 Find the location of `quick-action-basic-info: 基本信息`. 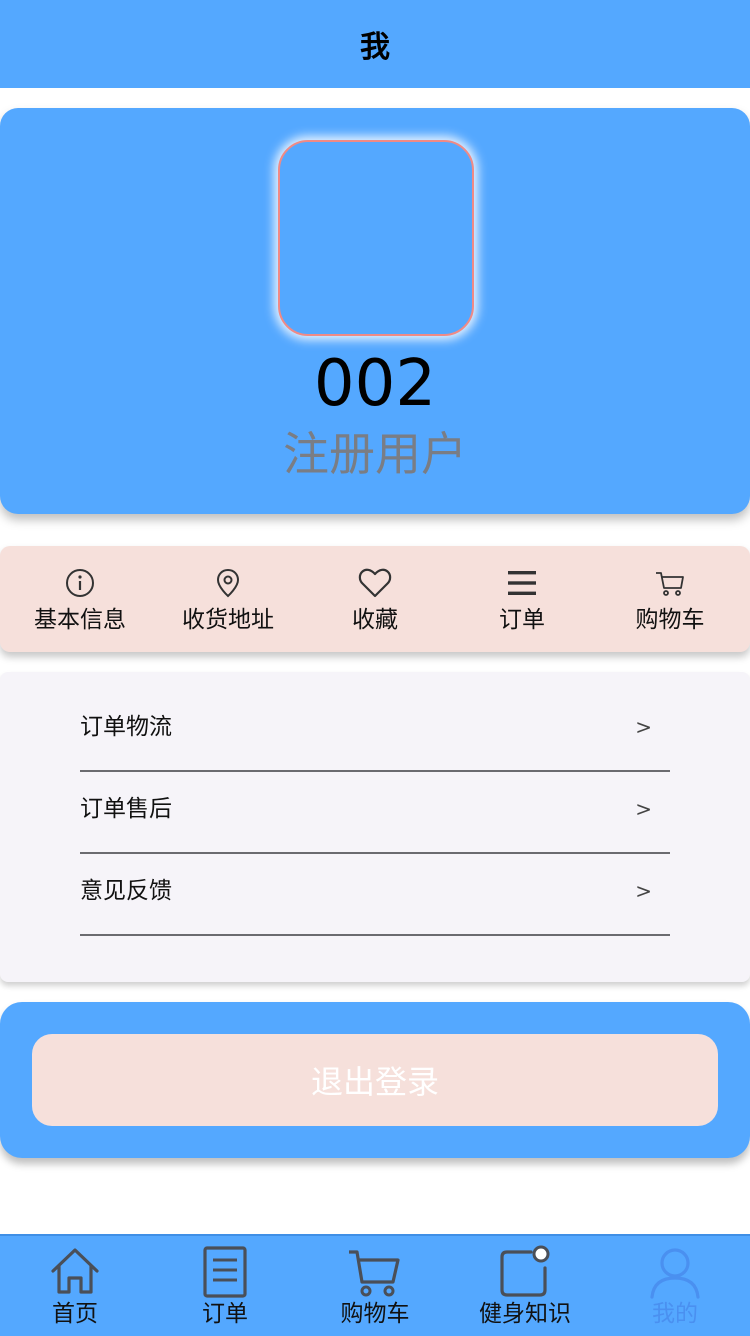

quick-action-basic-info: 基本信息 is located at coordinates (80, 599).